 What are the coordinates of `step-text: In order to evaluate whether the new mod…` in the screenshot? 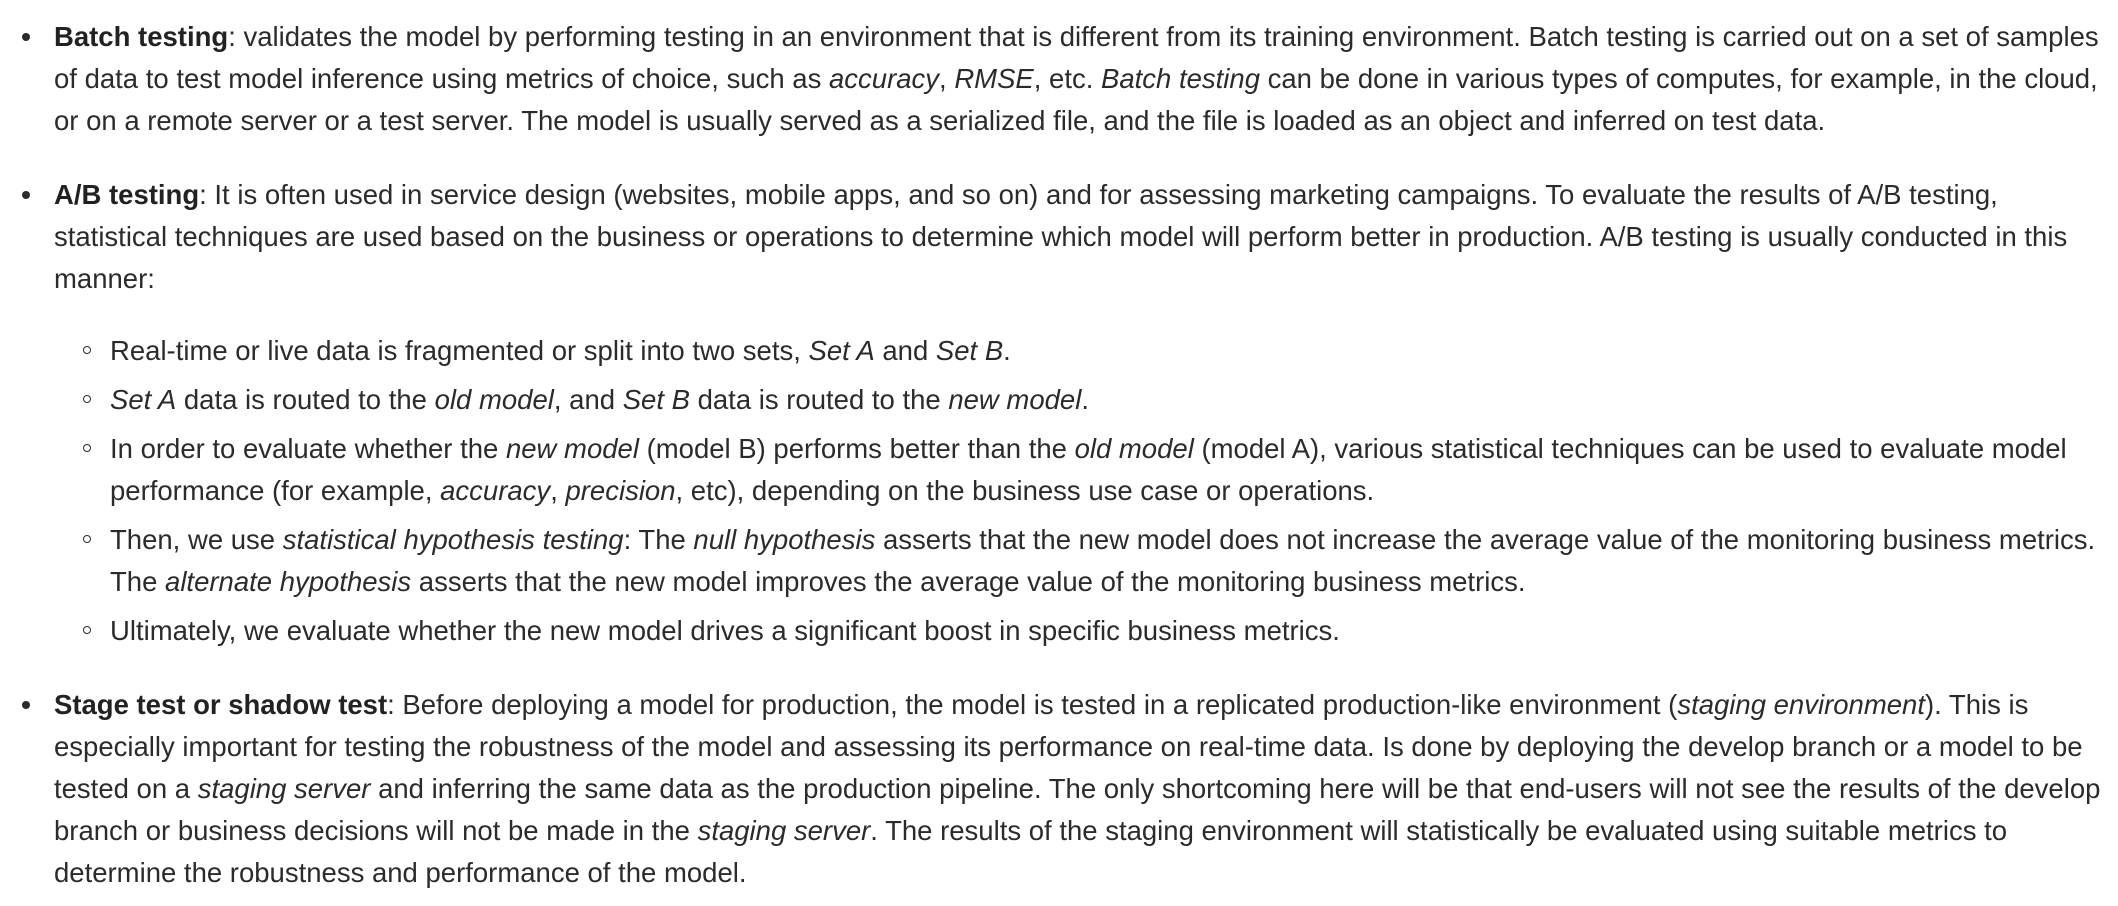 It's located at (1088, 469).